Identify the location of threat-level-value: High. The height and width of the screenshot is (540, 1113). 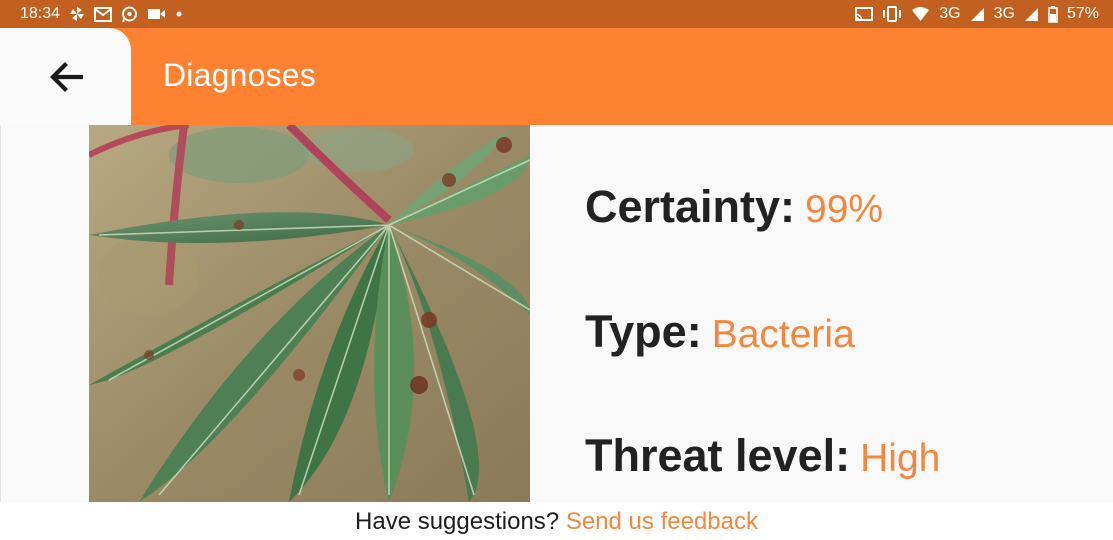
(900, 458).